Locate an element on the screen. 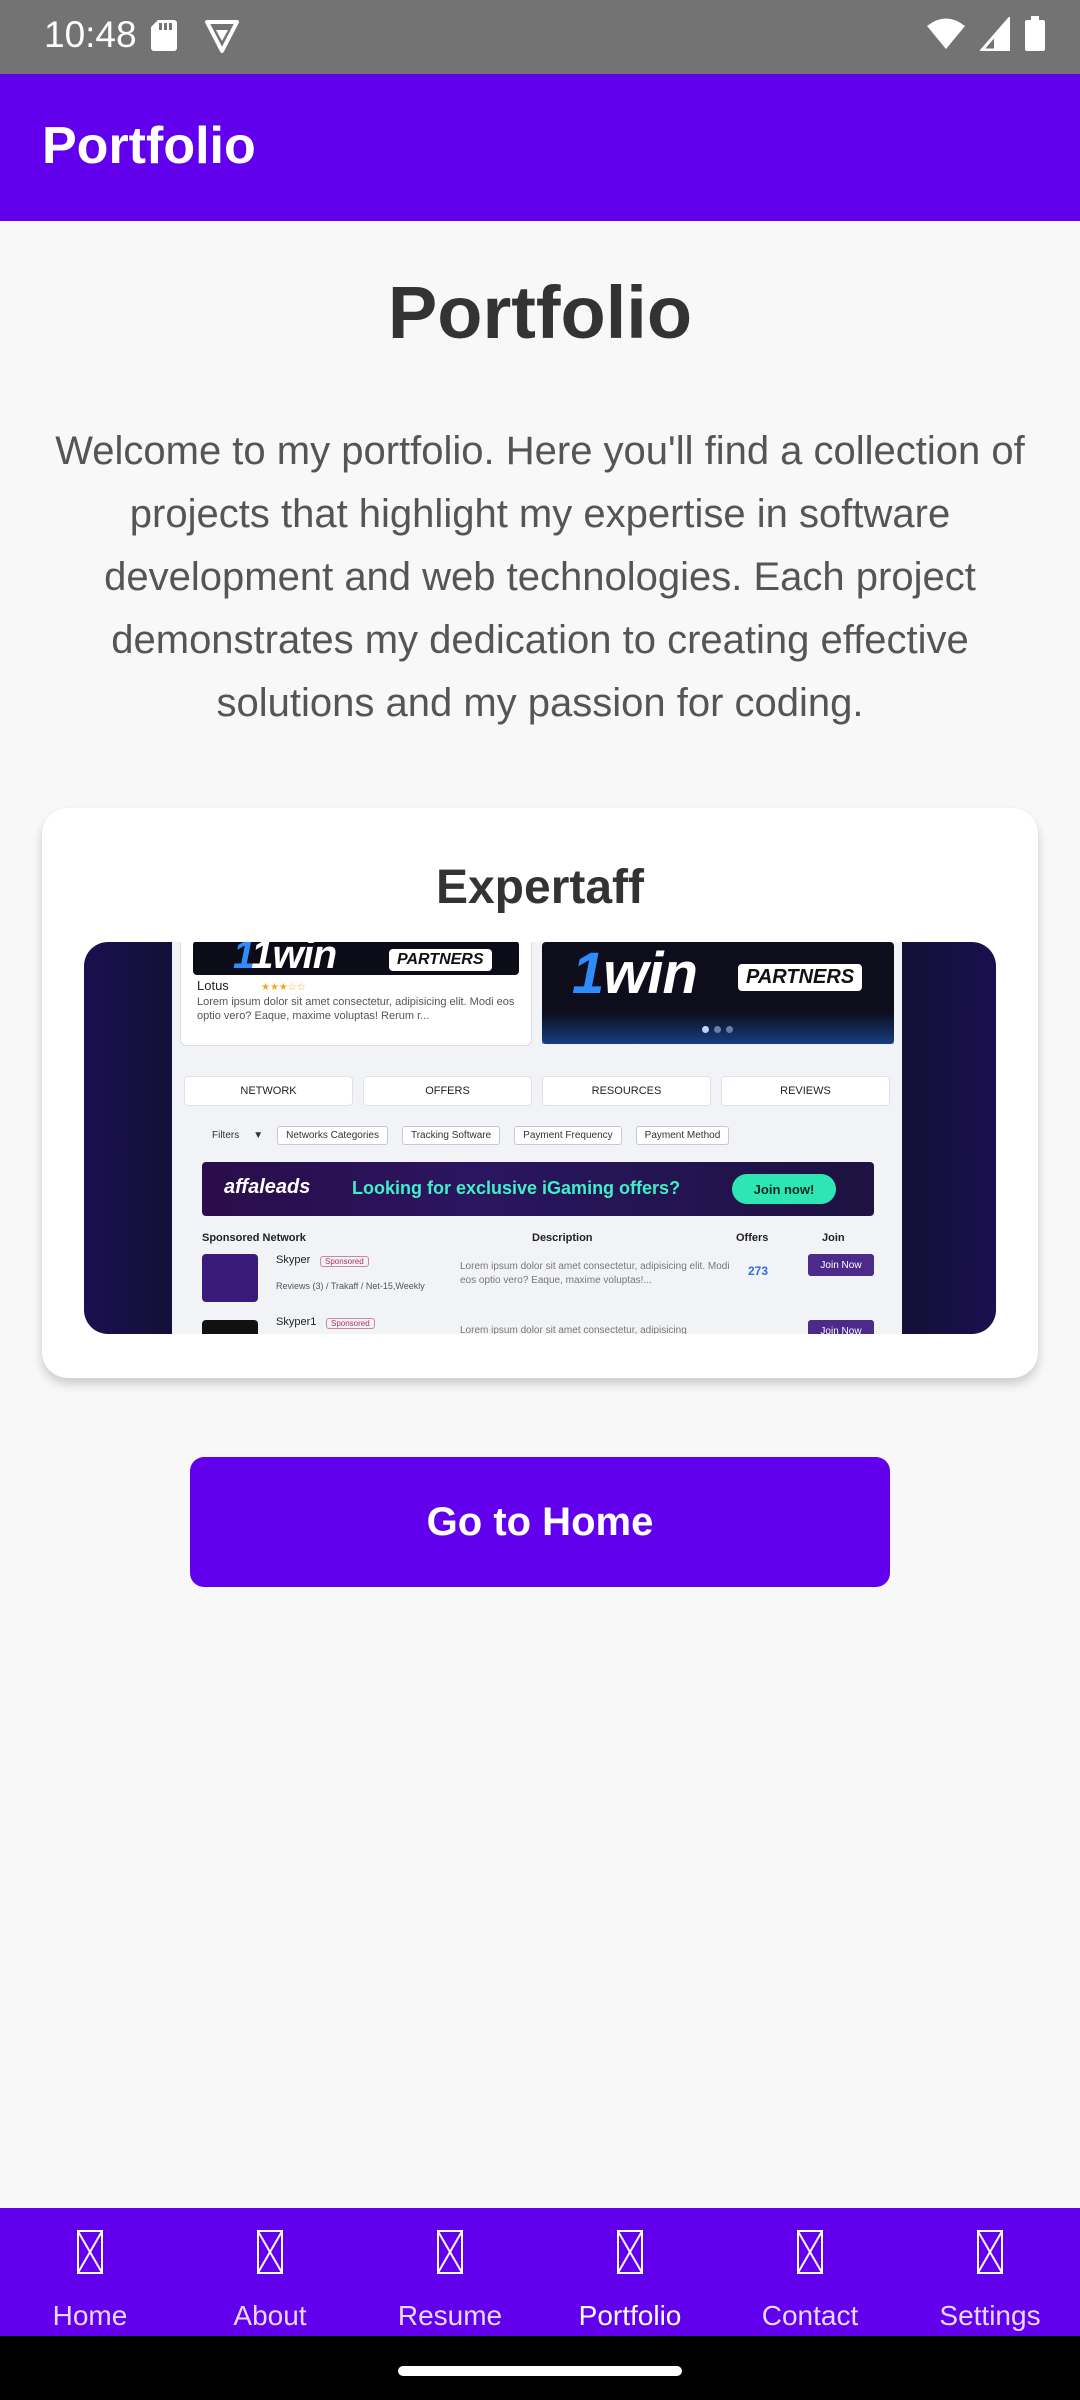 This screenshot has width=1080, height=2400. settings-icon is located at coordinates (990, 2252).